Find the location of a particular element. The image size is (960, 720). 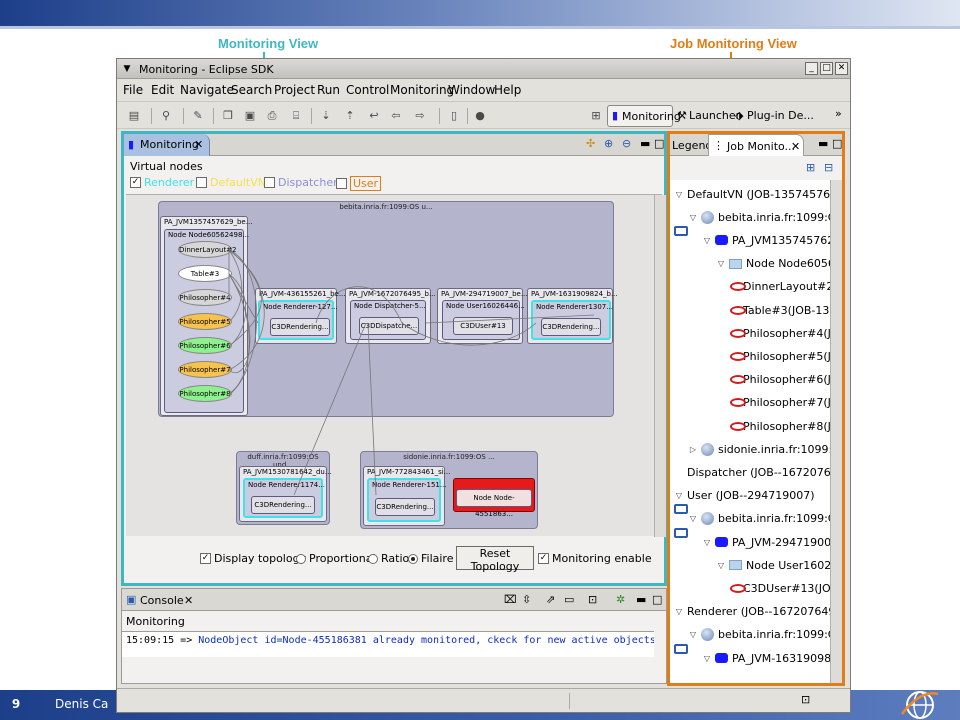

search-icon: ⚲ is located at coordinates (166, 115).